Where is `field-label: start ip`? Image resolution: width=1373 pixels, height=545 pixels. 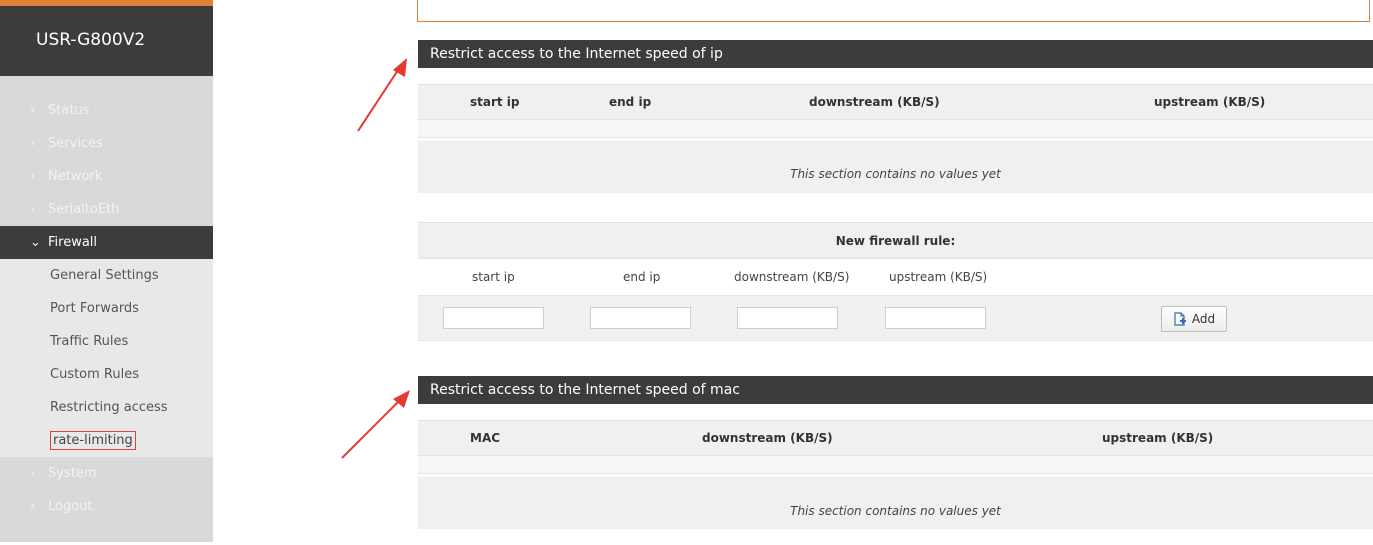
field-label: start ip is located at coordinates (493, 277).